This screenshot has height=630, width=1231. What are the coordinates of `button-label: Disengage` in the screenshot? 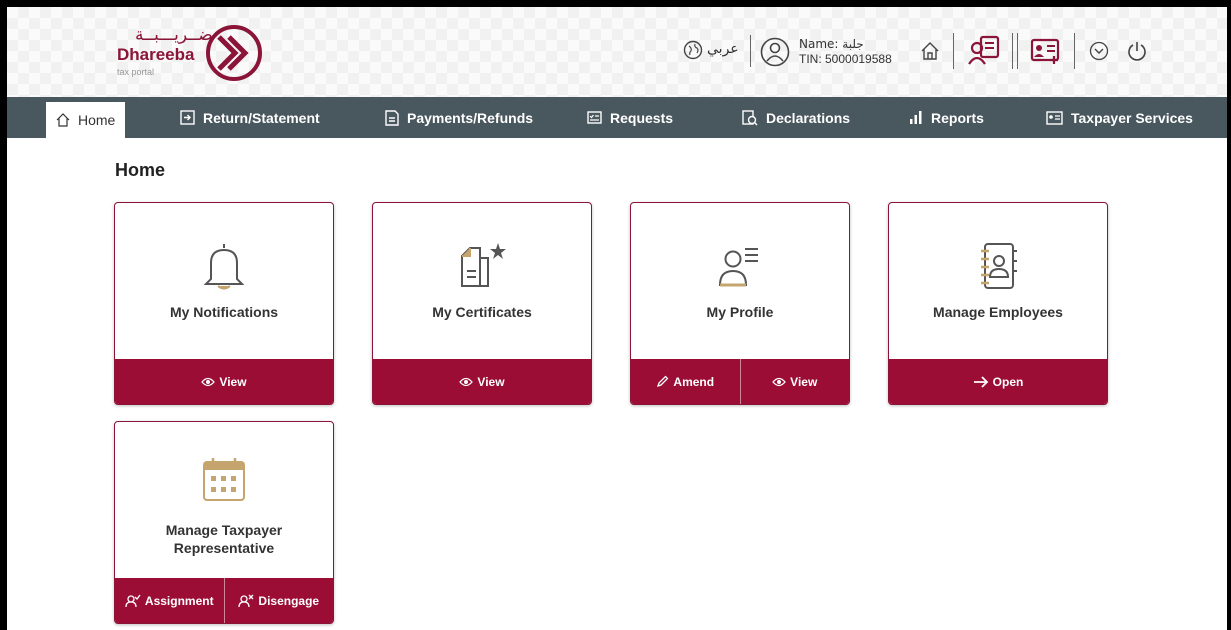 It's located at (289, 600).